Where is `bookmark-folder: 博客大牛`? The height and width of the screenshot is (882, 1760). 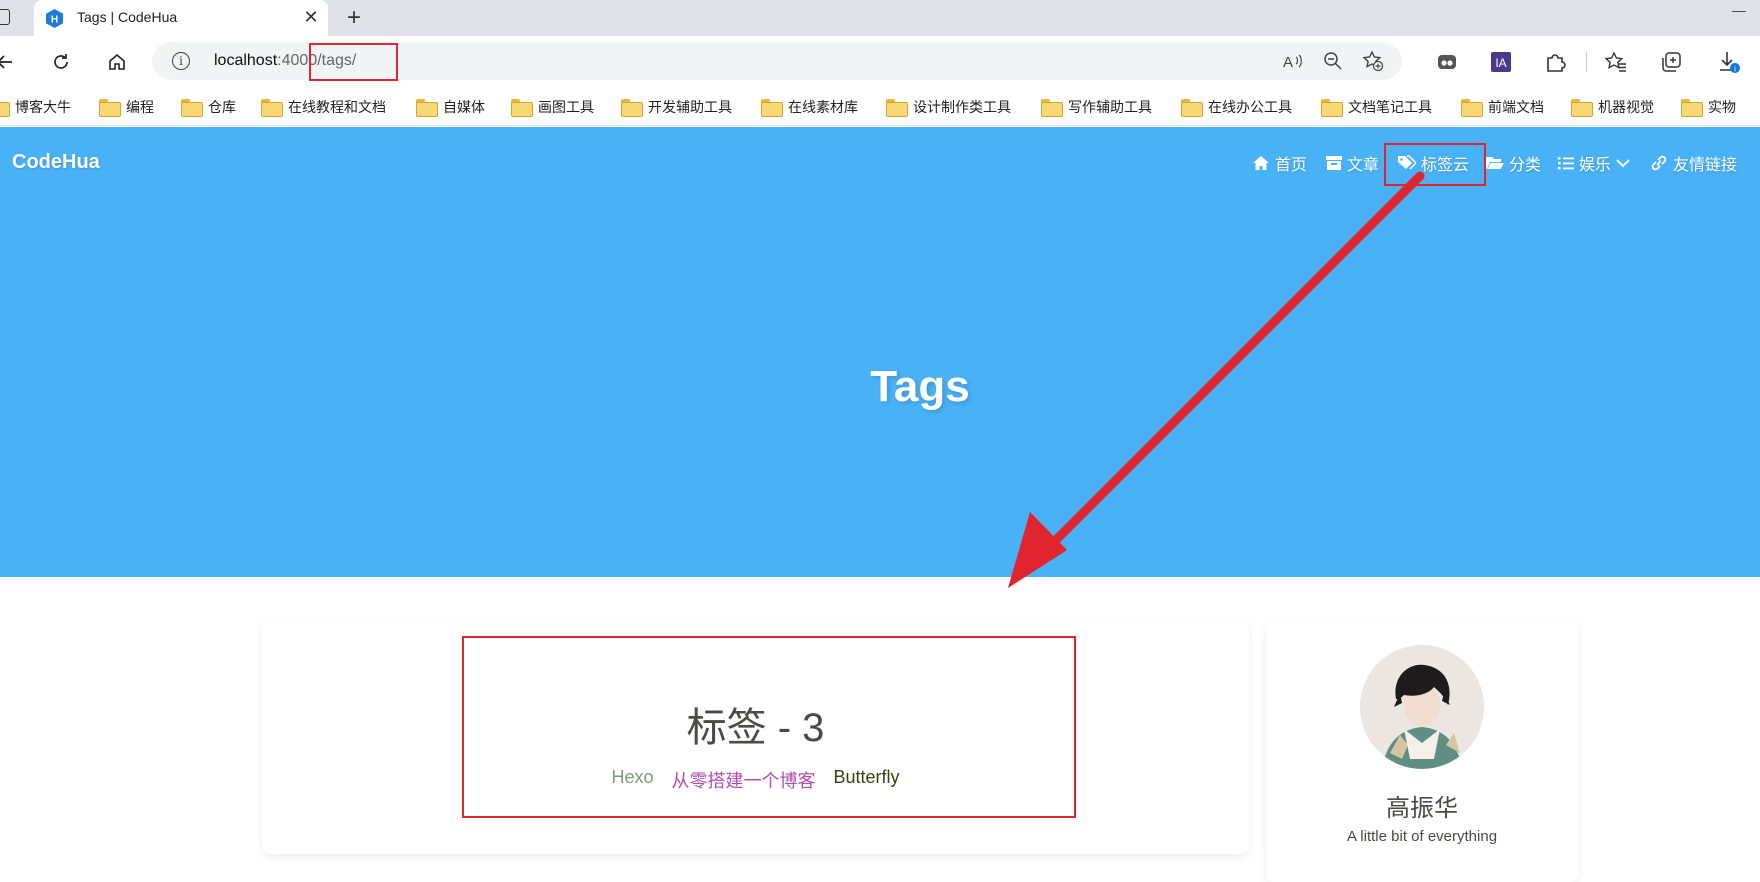
bookmark-folder: 博客大牛 is located at coordinates (35, 107).